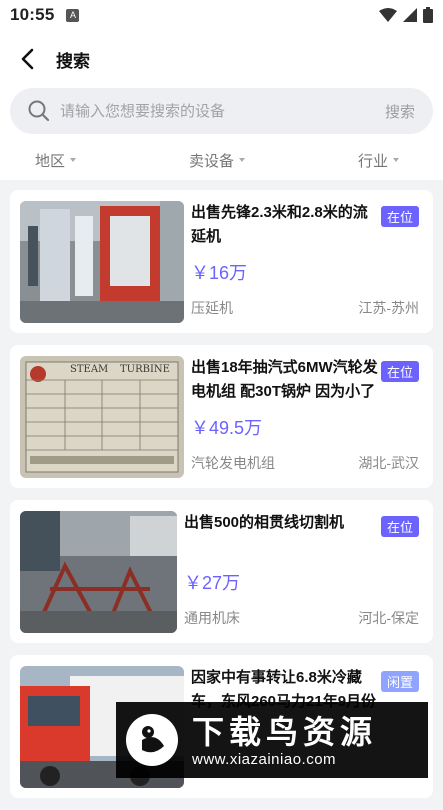 Image resolution: width=443 pixels, height=810 pixels. Describe the element at coordinates (219, 273) in the screenshot. I see `item-price: ￥16万` at that location.